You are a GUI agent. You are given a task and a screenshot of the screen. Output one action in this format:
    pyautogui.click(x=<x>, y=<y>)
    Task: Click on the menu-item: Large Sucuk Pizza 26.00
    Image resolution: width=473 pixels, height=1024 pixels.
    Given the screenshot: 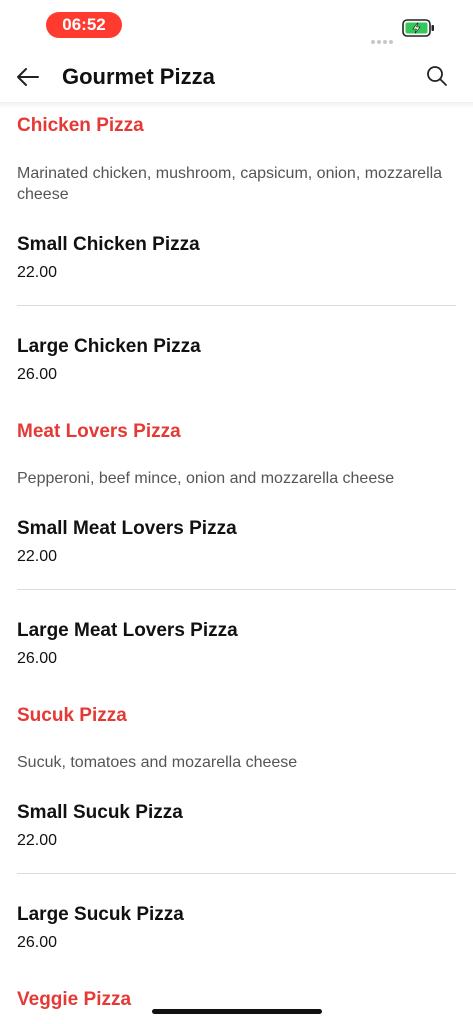 What is the action you would take?
    pyautogui.click(x=236, y=928)
    